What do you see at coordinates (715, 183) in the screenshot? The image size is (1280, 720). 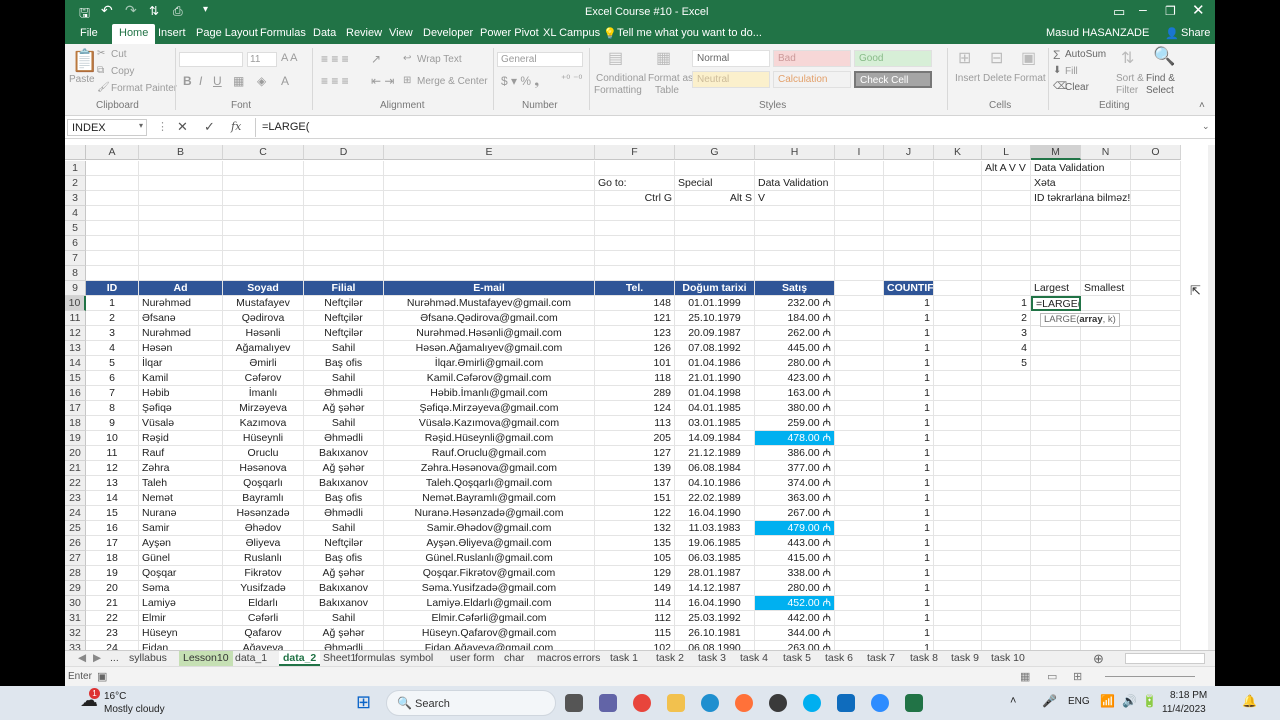 I see `note-g2: Special` at bounding box center [715, 183].